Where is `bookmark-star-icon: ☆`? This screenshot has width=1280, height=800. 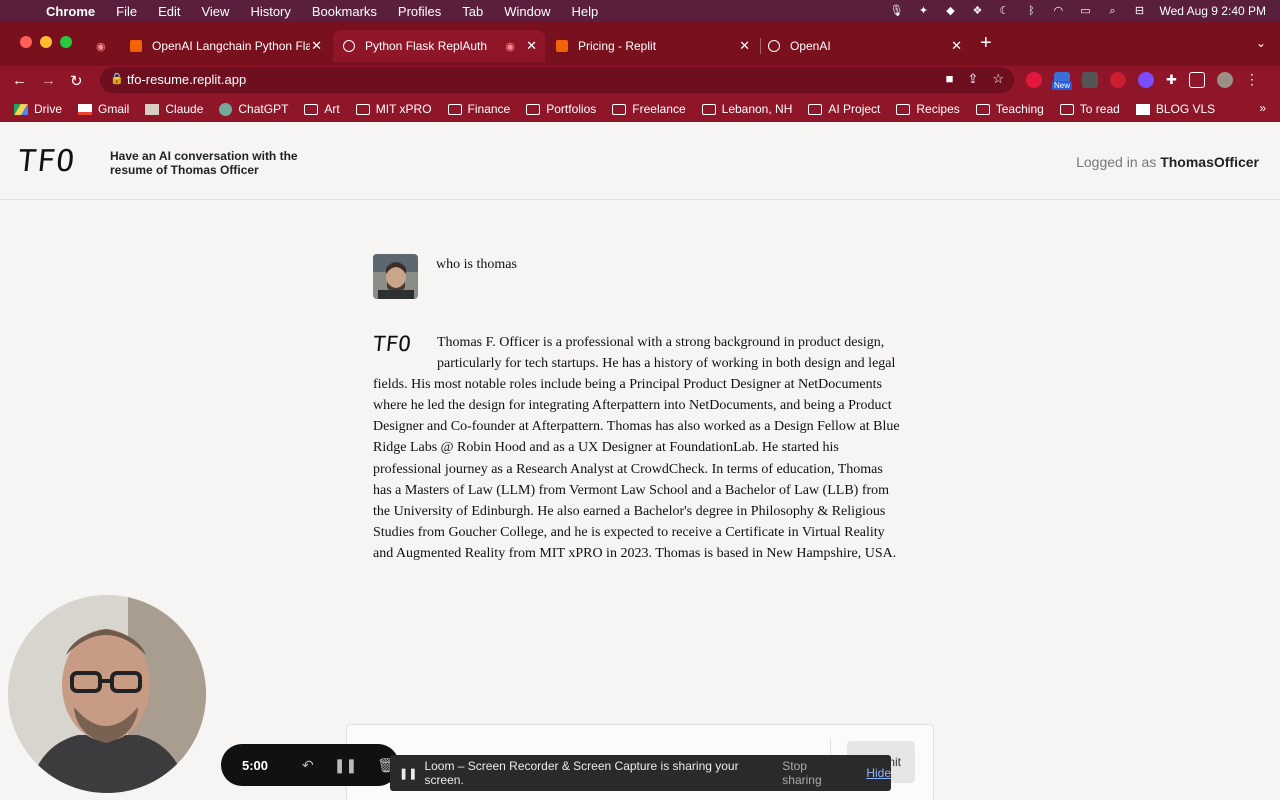
bookmark-star-icon: ☆ is located at coordinates (998, 79).